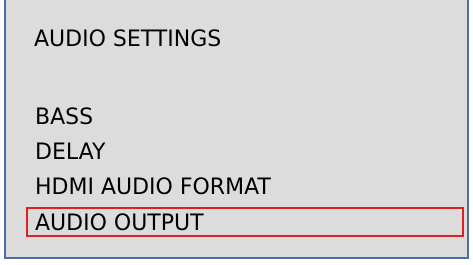  Describe the element at coordinates (245, 116) in the screenshot. I see `menu-item-bass: BASS` at that location.